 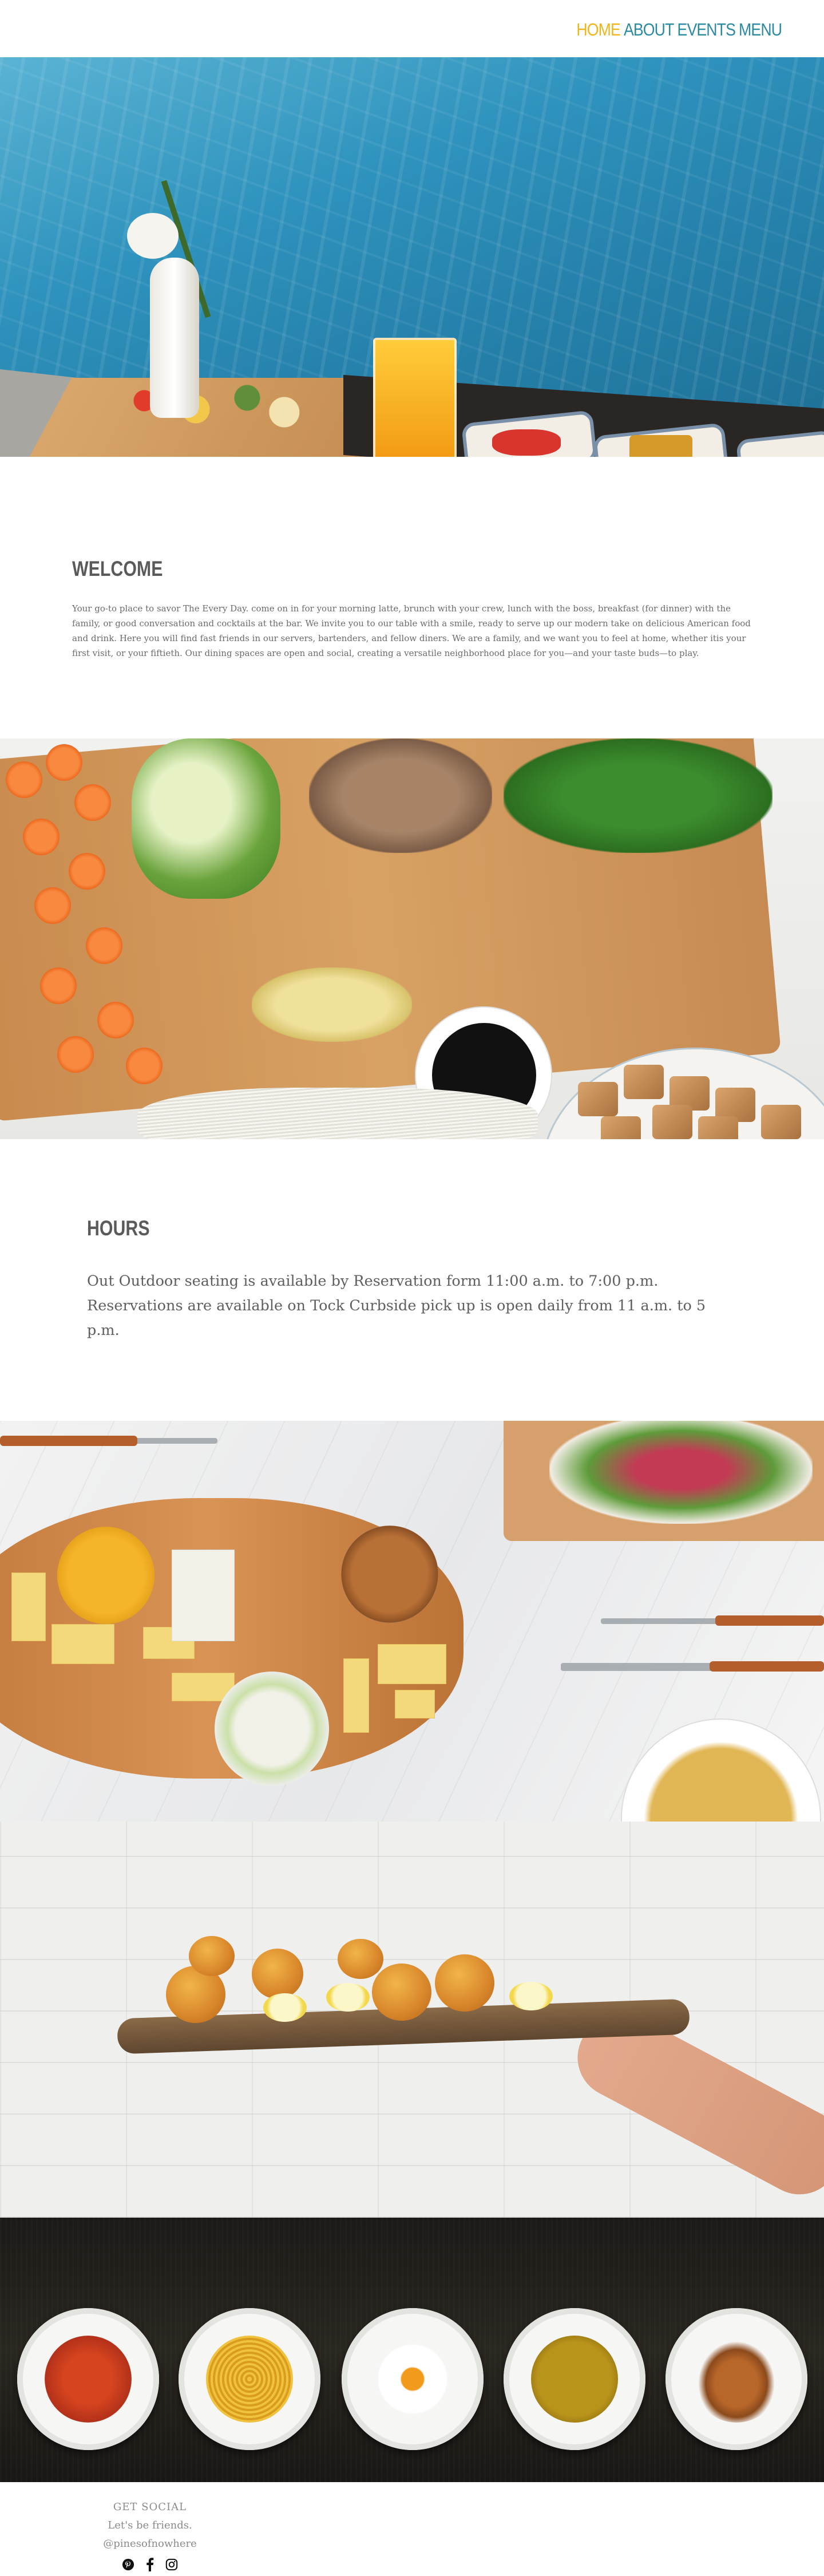 I want to click on chopped-garlic, so click(x=332, y=1004).